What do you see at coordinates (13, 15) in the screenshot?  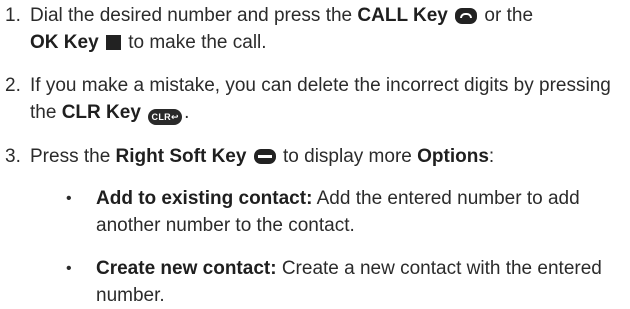 I see `step-number: 1.` at bounding box center [13, 15].